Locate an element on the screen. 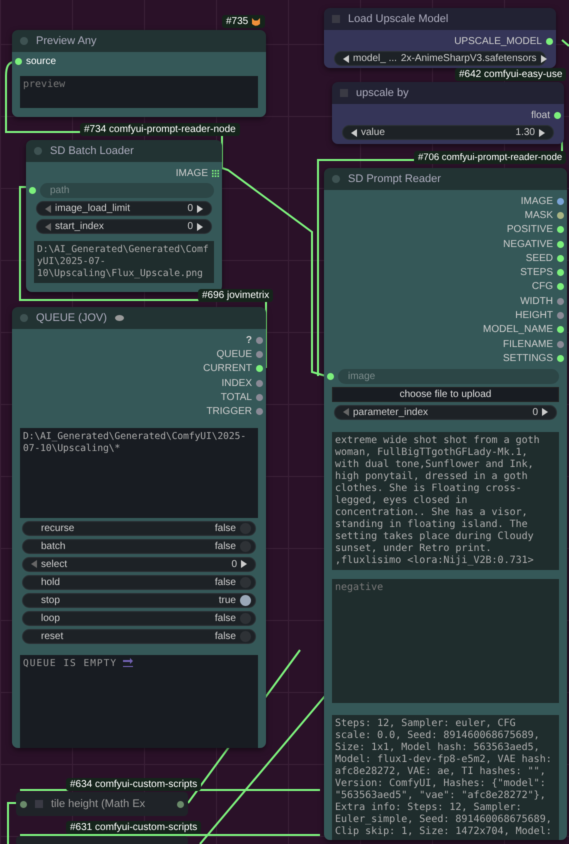 The image size is (569, 844). preview-field: preview is located at coordinates (139, 92).